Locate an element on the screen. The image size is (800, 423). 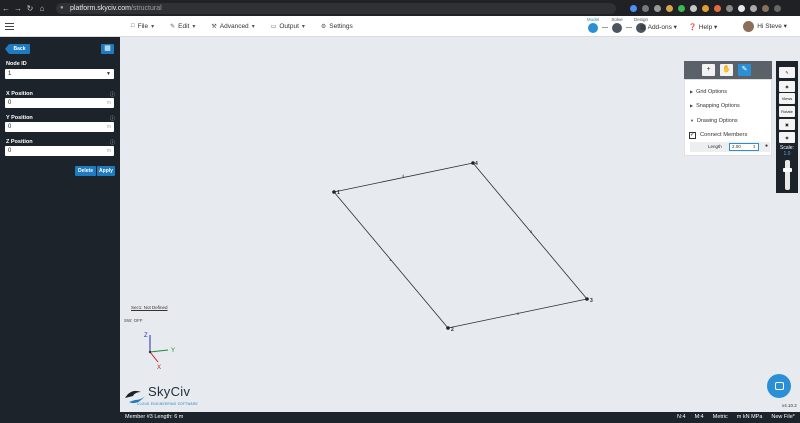
menu-addons: ▦ Add-ons ▾ is located at coordinates (658, 27).